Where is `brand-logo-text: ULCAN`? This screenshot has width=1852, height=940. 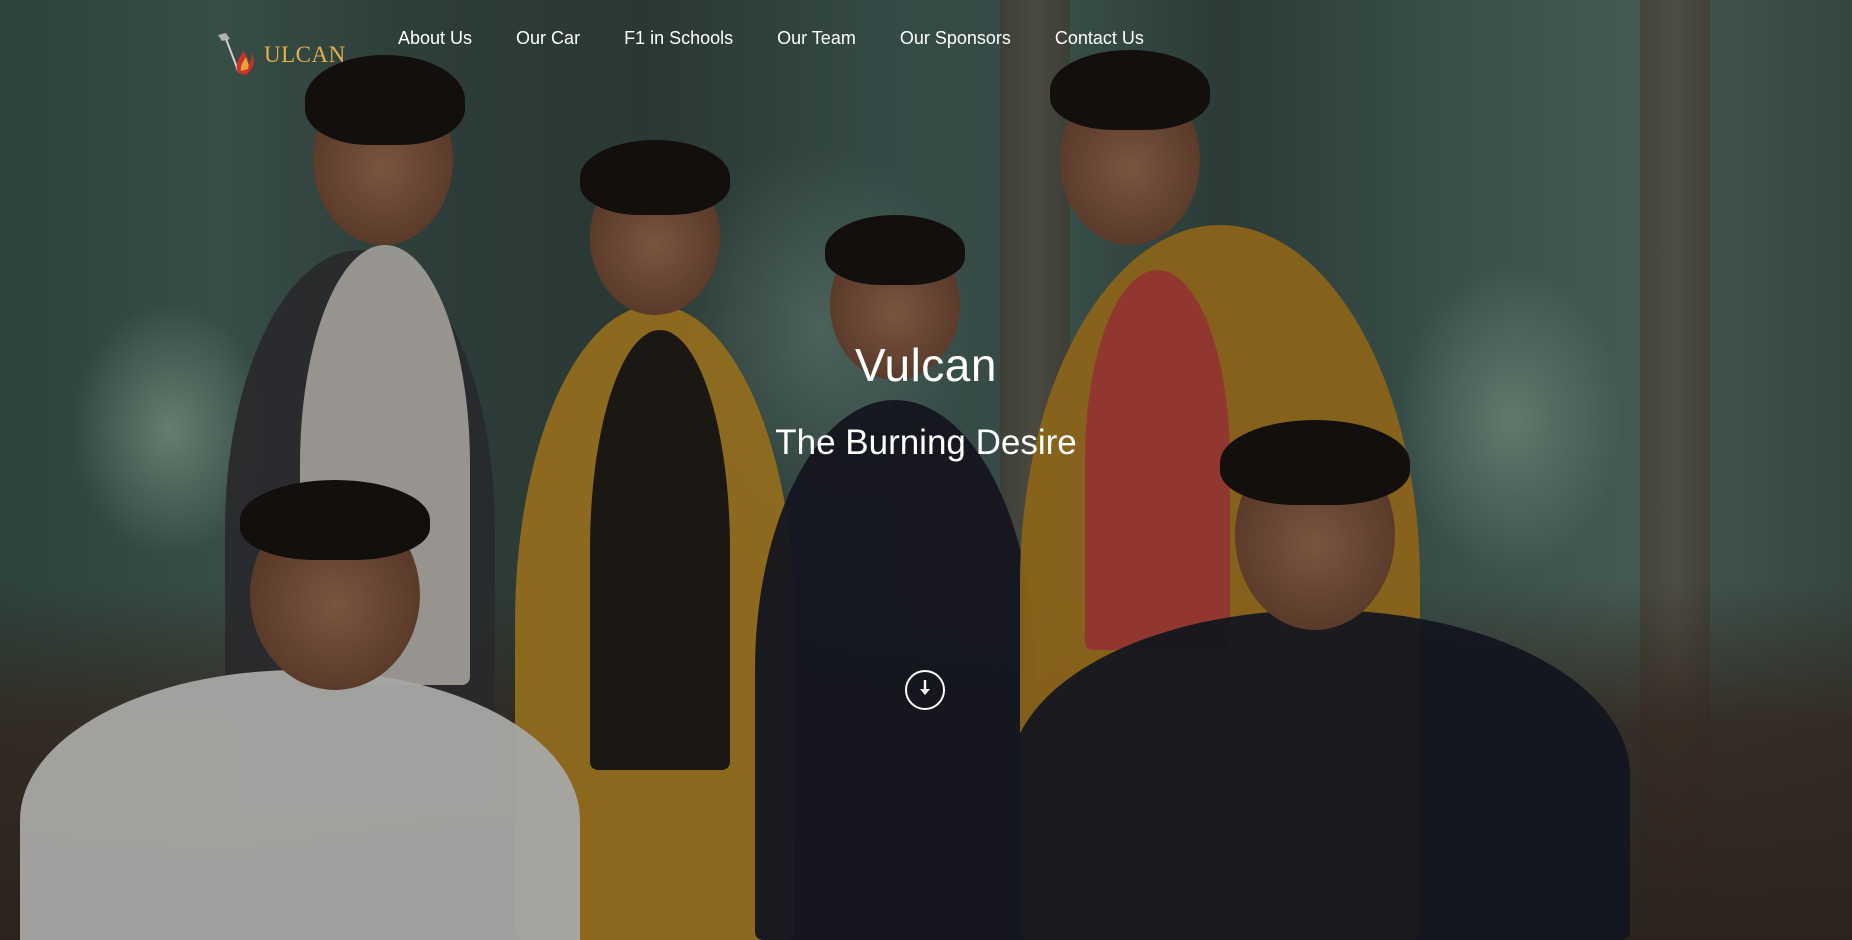
brand-logo-text: ULCAN is located at coordinates (305, 54).